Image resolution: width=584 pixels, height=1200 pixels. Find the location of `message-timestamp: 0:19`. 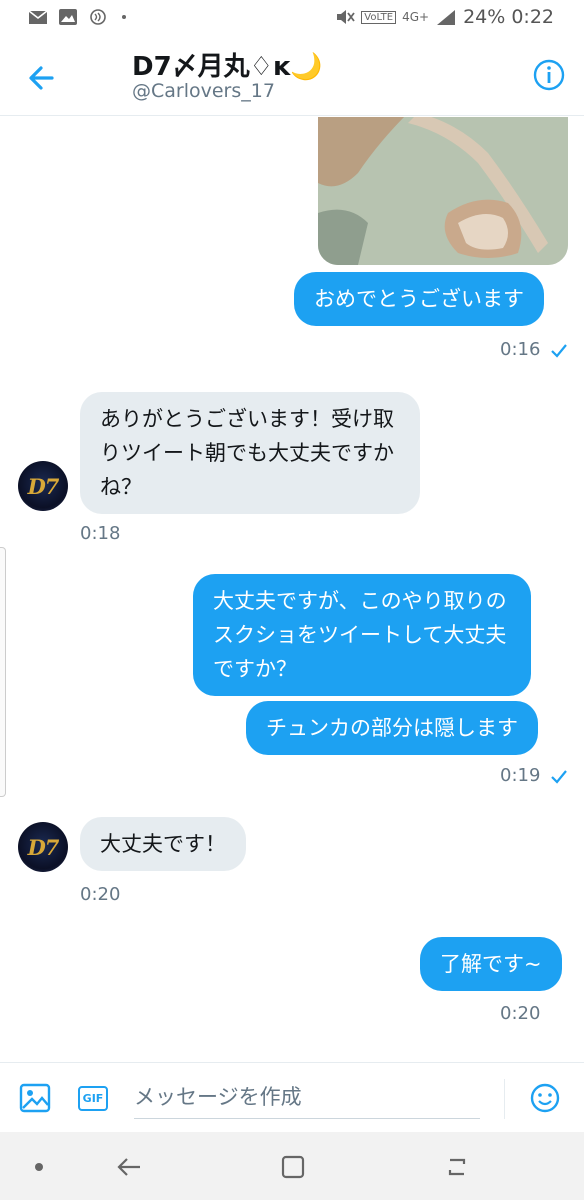

message-timestamp: 0:19 is located at coordinates (520, 775).